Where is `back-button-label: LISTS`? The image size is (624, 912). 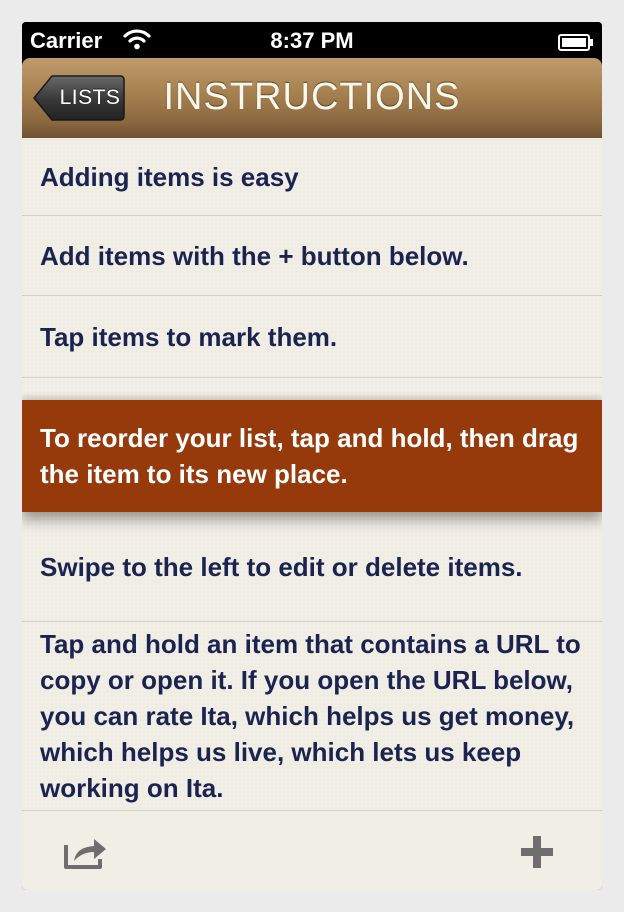 back-button-label: LISTS is located at coordinates (90, 97).